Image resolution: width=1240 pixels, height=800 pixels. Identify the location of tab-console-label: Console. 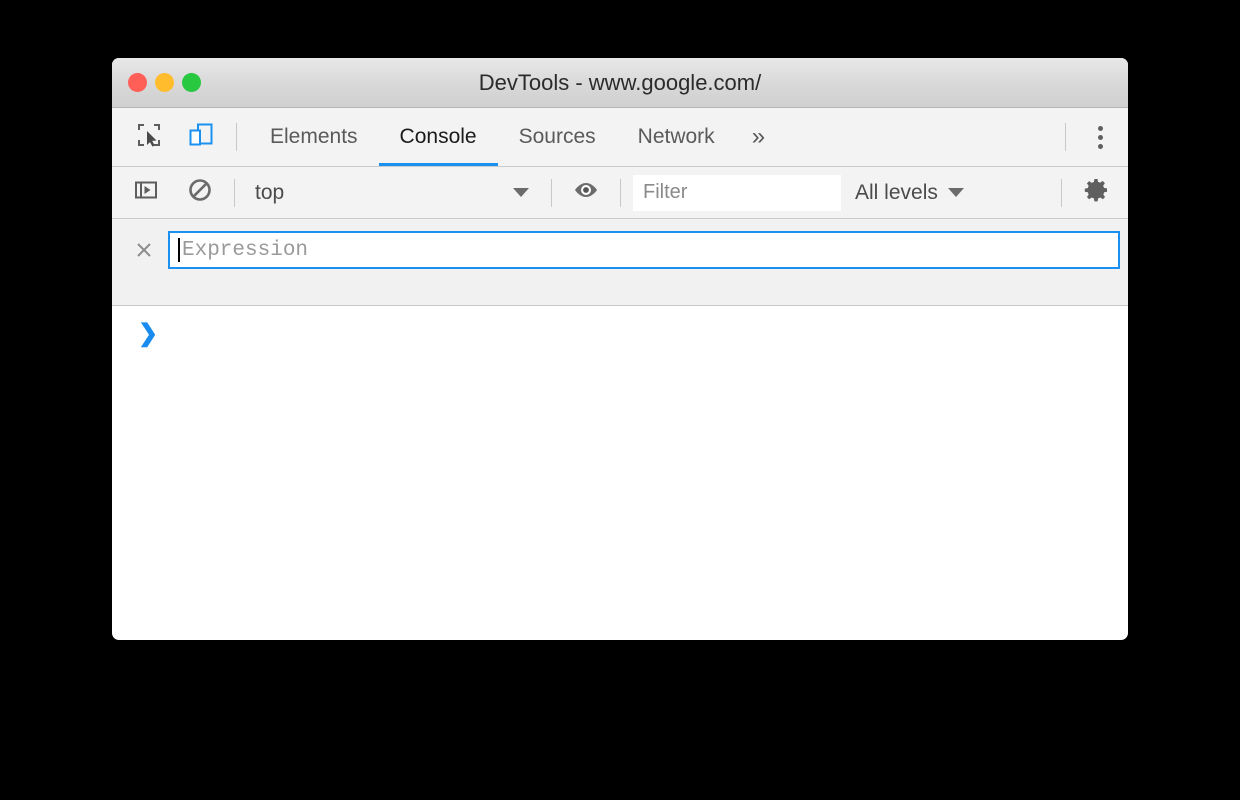
(438, 136).